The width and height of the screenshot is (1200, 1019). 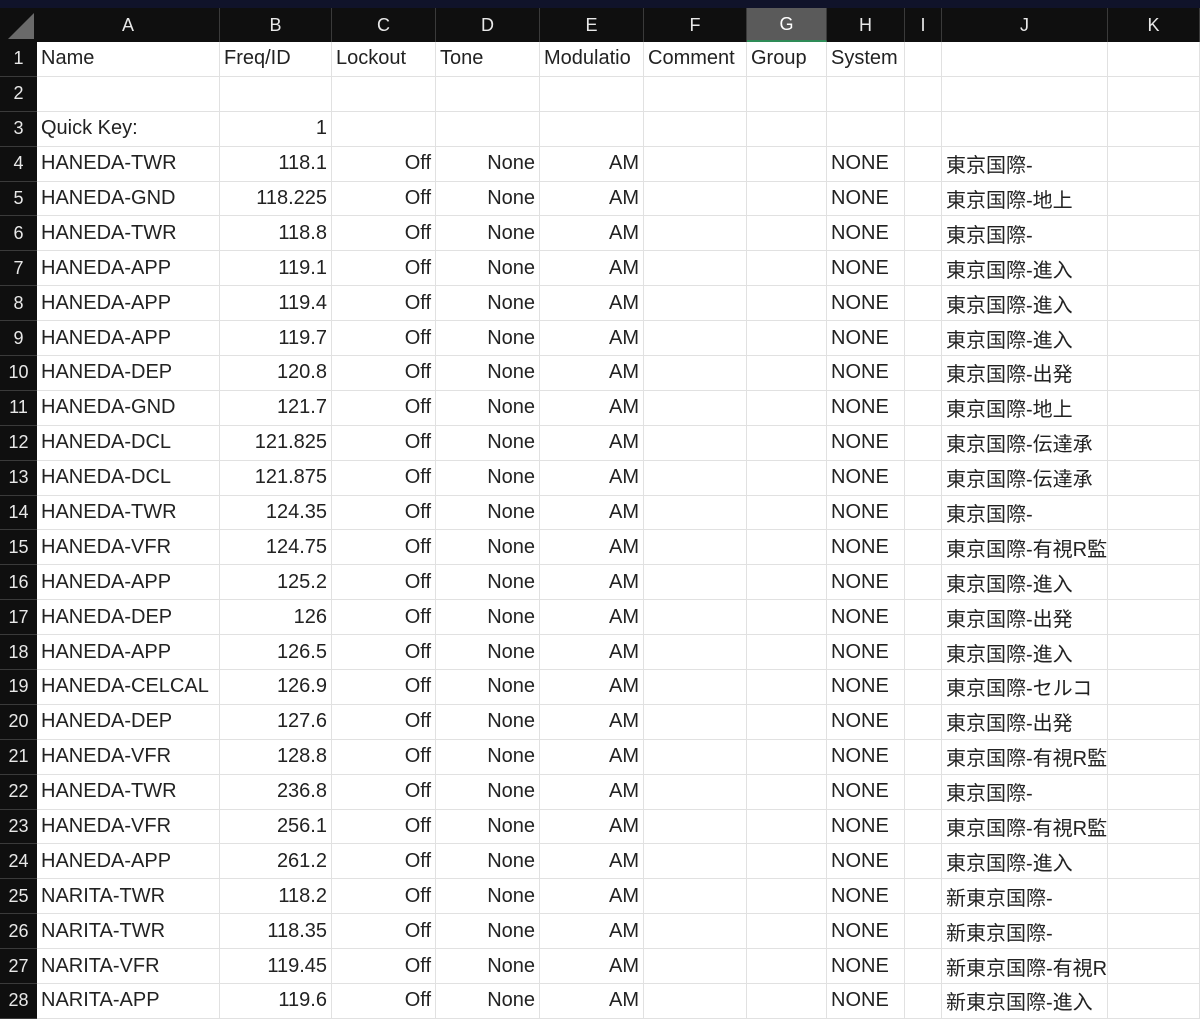 What do you see at coordinates (695, 304) in the screenshot?
I see `cell-f8` at bounding box center [695, 304].